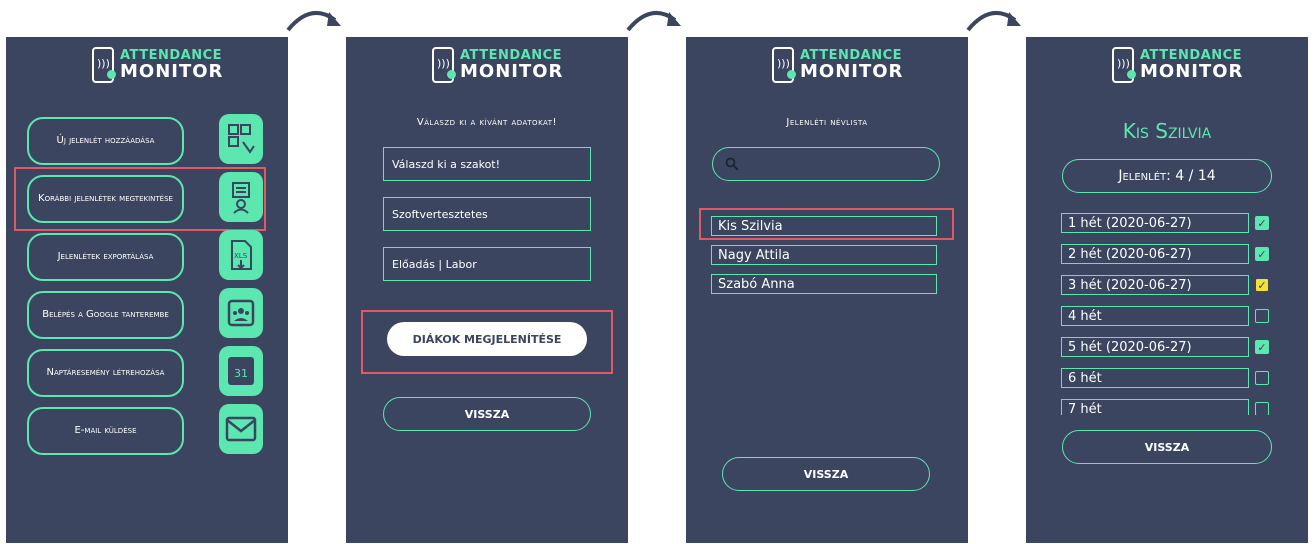 The height and width of the screenshot is (544, 1316). Describe the element at coordinates (732, 164) in the screenshot. I see `search-icon` at that location.